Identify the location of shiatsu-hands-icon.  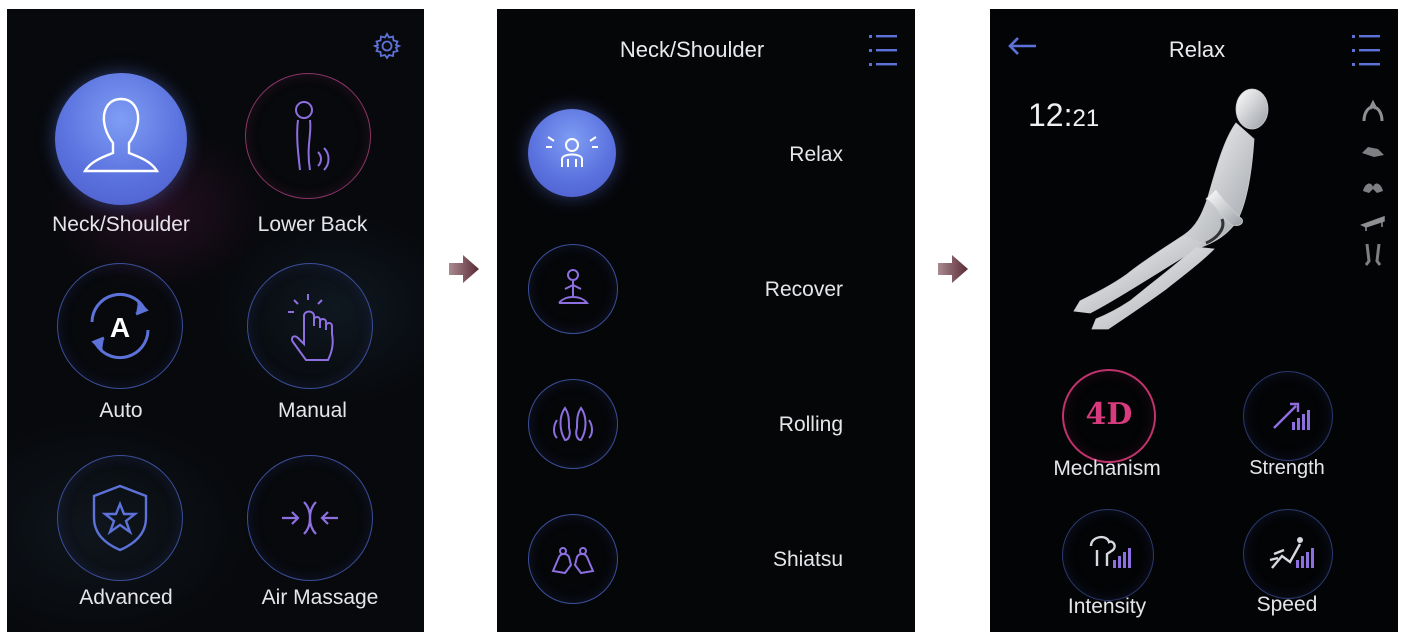
(573, 561).